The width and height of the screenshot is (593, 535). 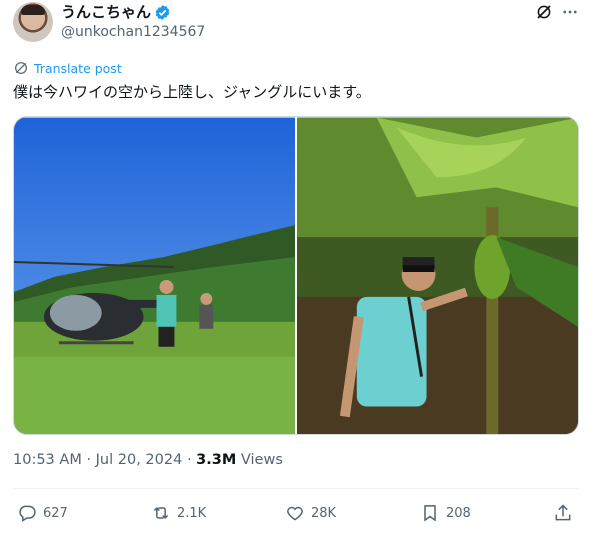 I want to click on globe-icon, so click(x=21, y=68).